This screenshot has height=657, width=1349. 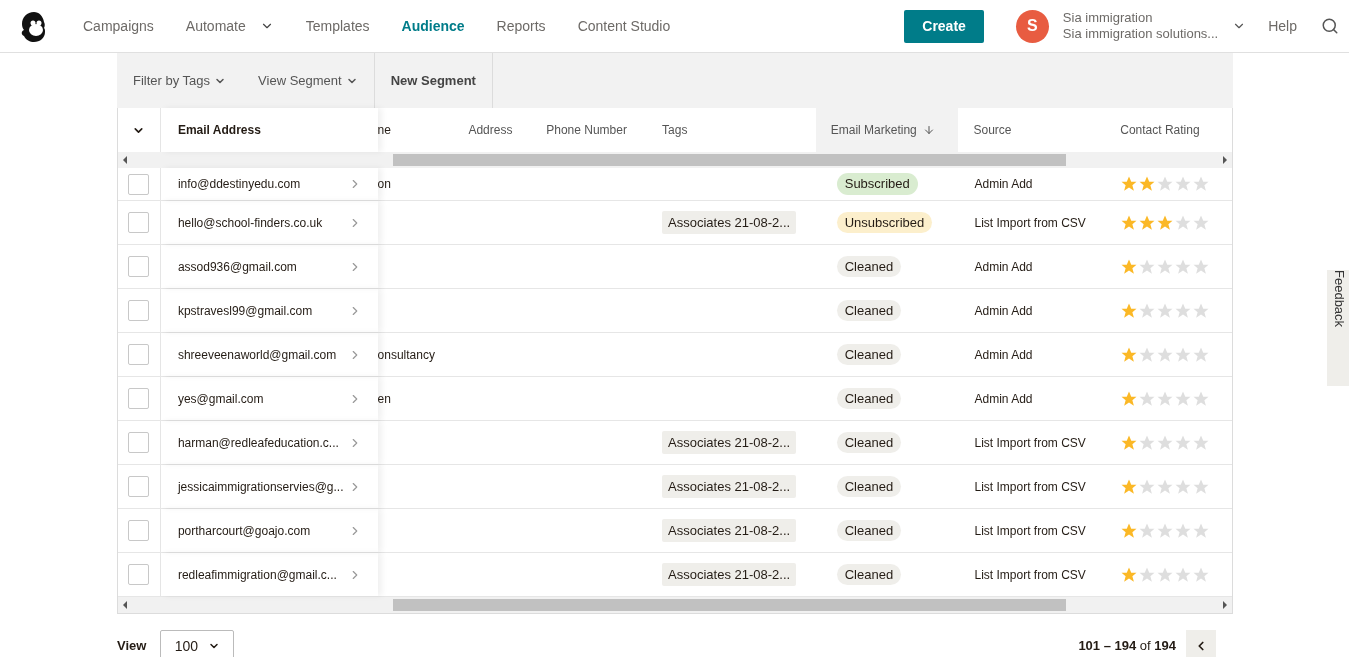 I want to click on nav-link: Templates, so click(x=337, y=26).